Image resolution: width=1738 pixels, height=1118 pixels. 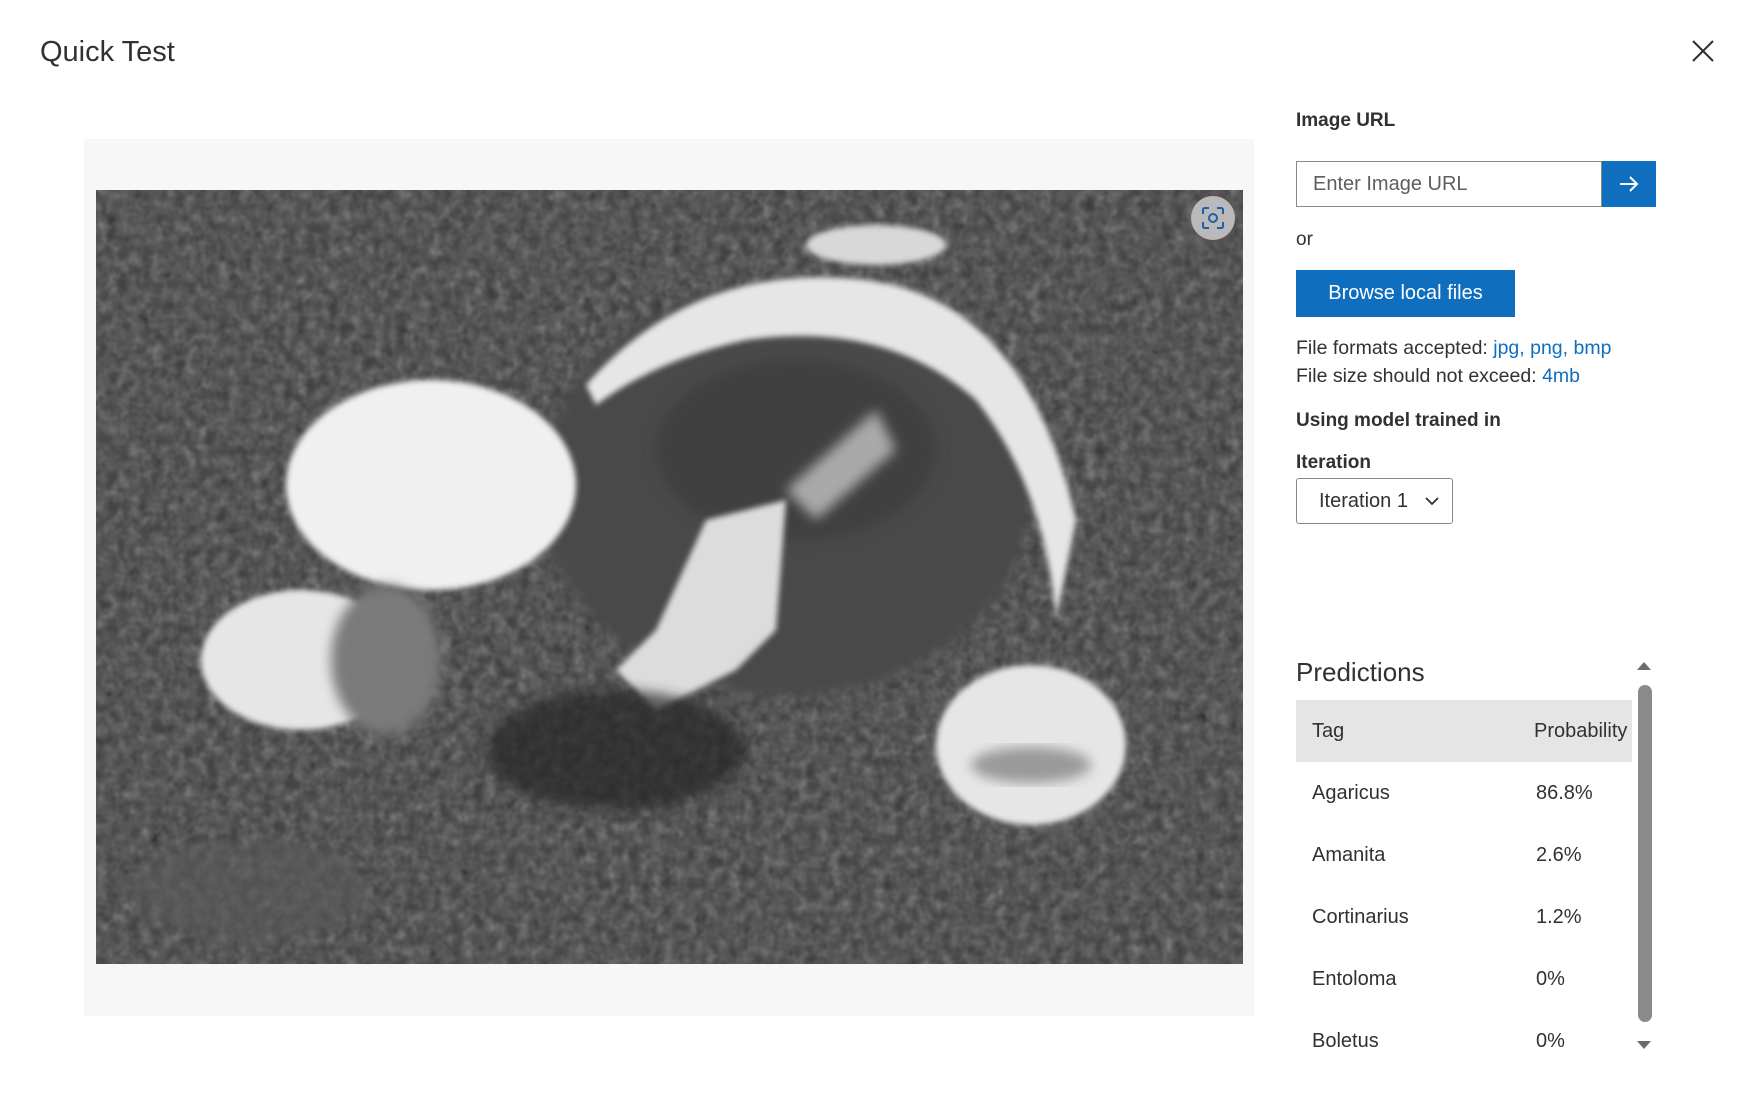 I want to click on predictions-header-row: Tag Probability, so click(x=1464, y=731).